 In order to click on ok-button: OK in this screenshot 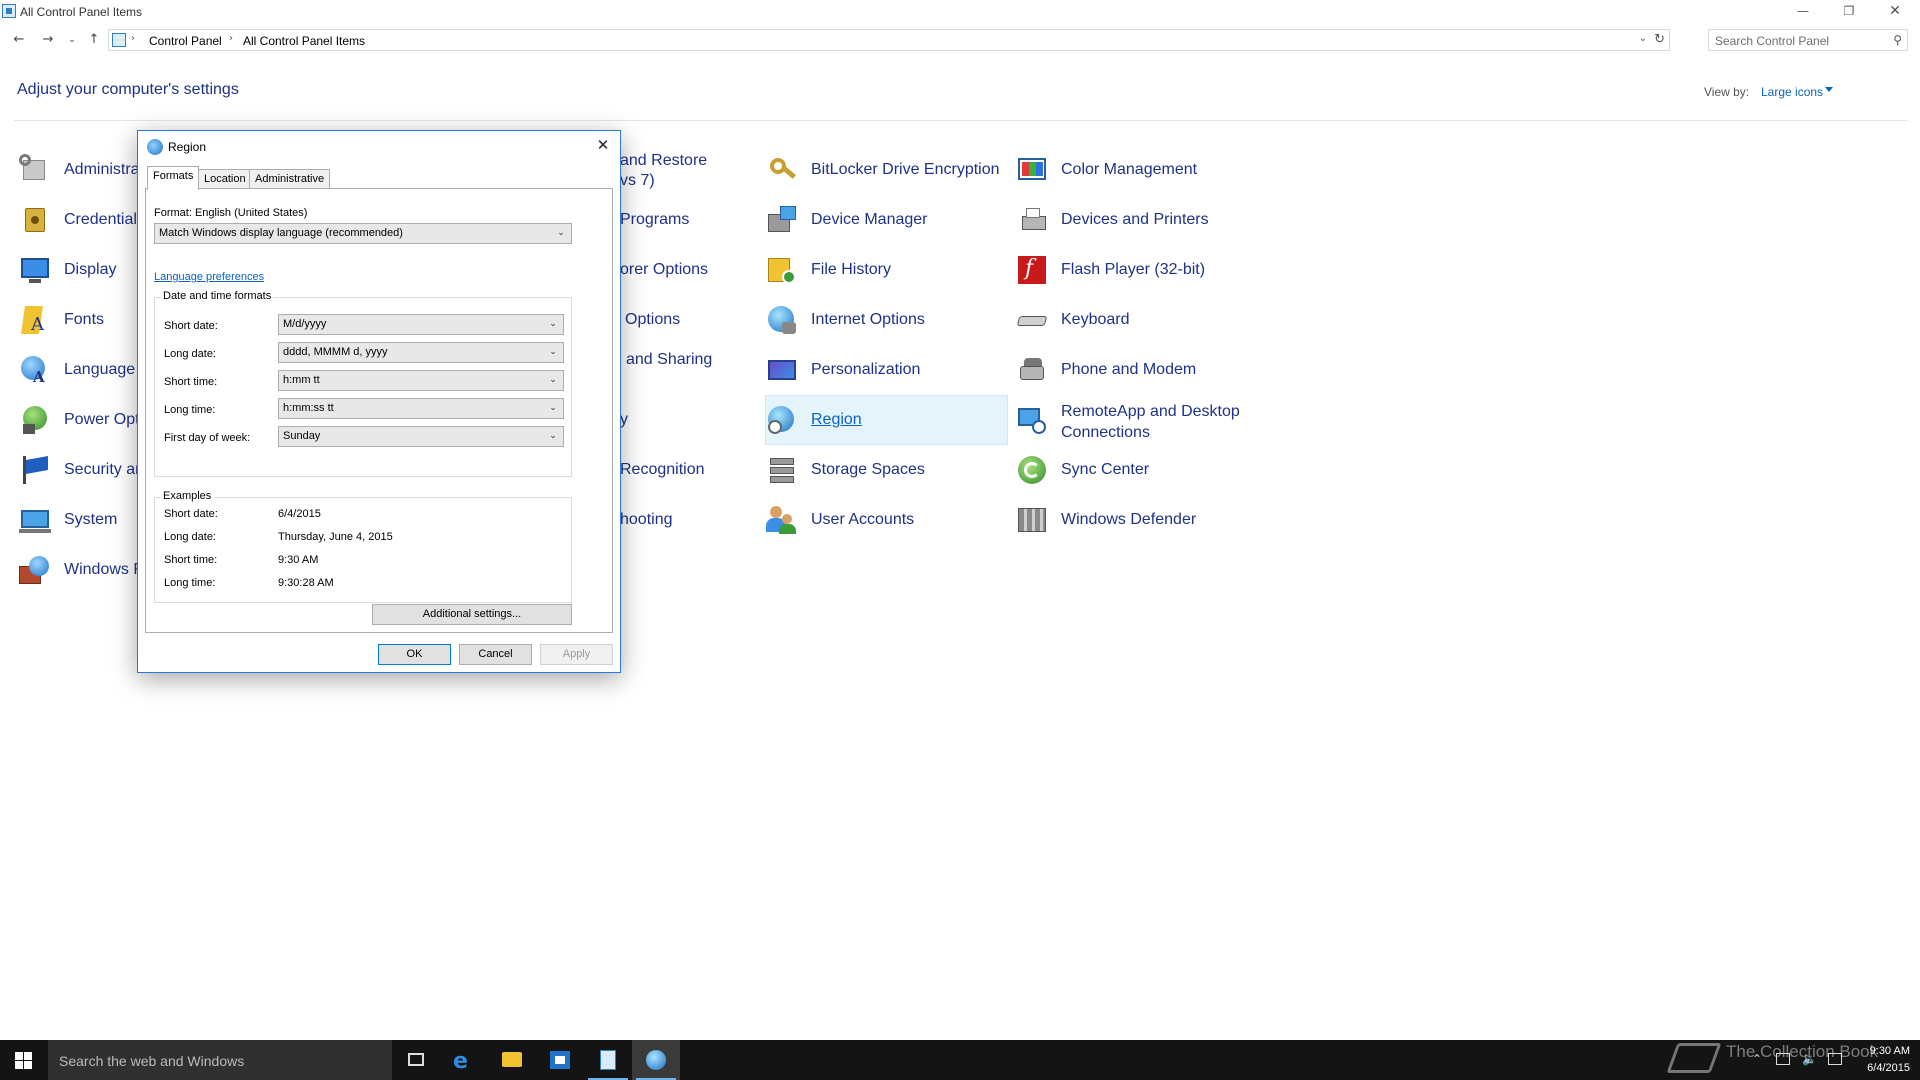, I will do `click(414, 654)`.